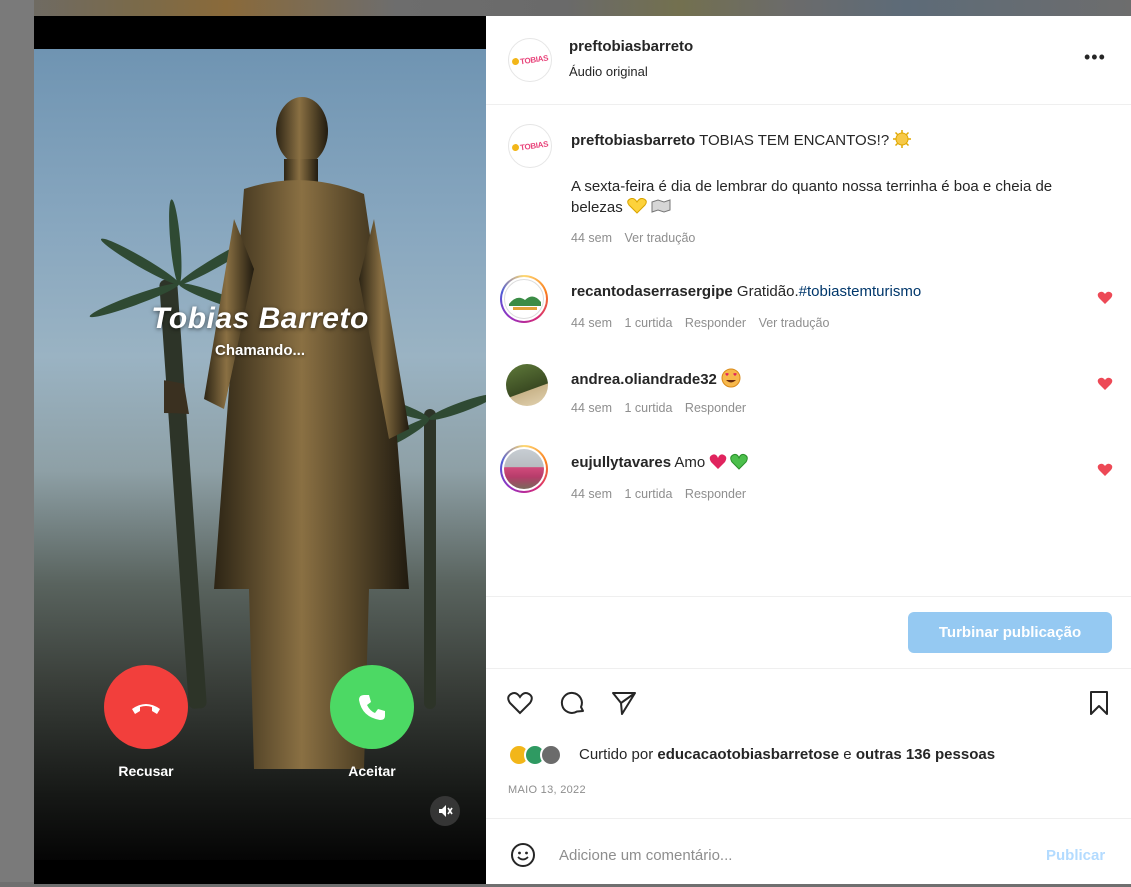  Describe the element at coordinates (659, 238) in the screenshot. I see `caption-translate-link: Ver tradução` at that location.